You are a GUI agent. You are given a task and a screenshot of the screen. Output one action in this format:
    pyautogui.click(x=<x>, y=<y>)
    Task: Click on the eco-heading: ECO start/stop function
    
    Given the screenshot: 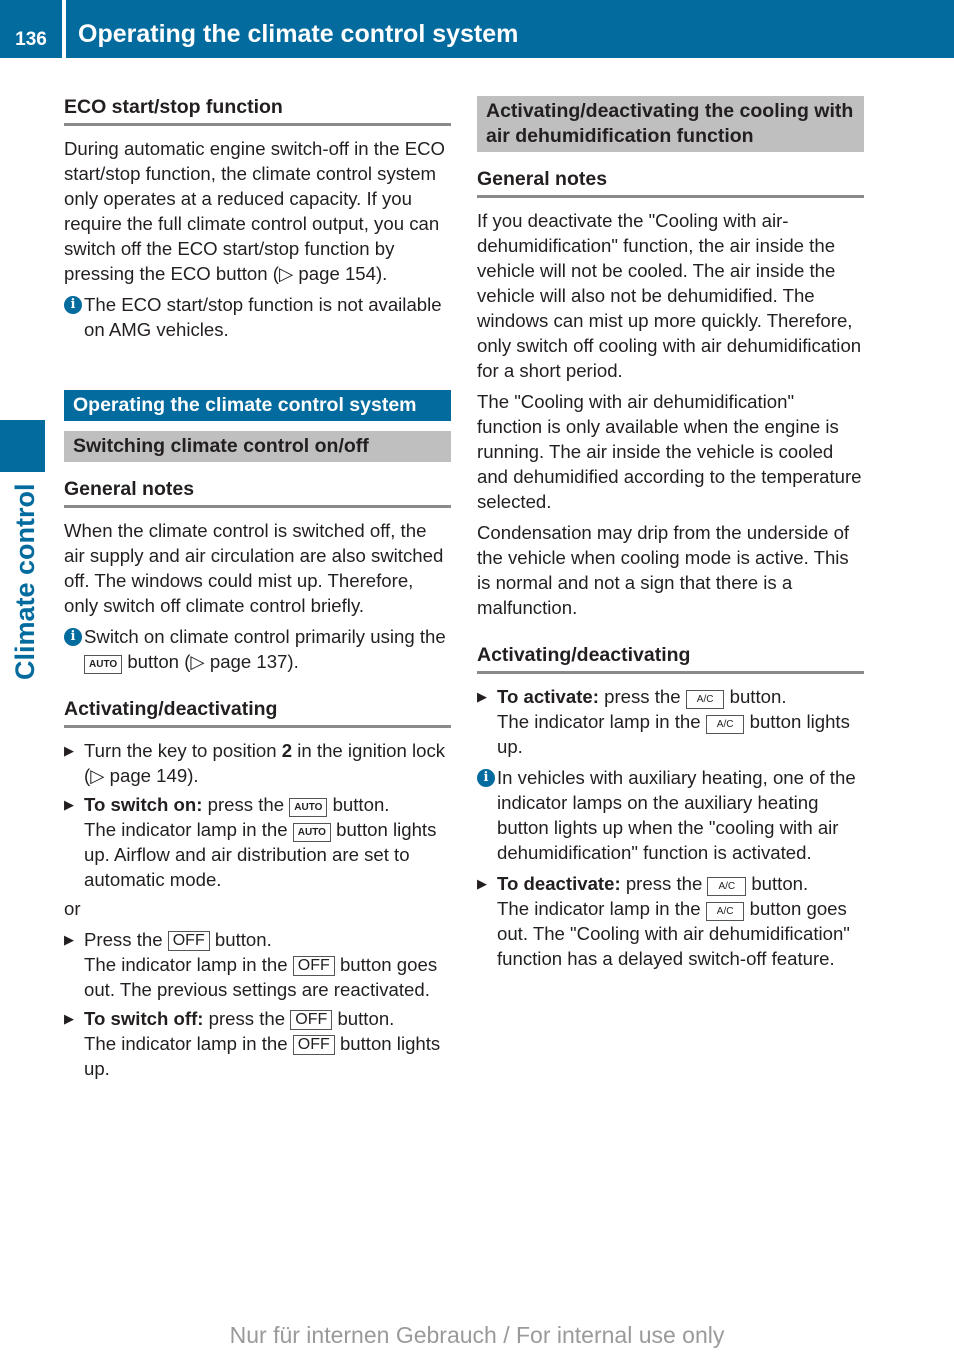 What is the action you would take?
    pyautogui.click(x=257, y=110)
    